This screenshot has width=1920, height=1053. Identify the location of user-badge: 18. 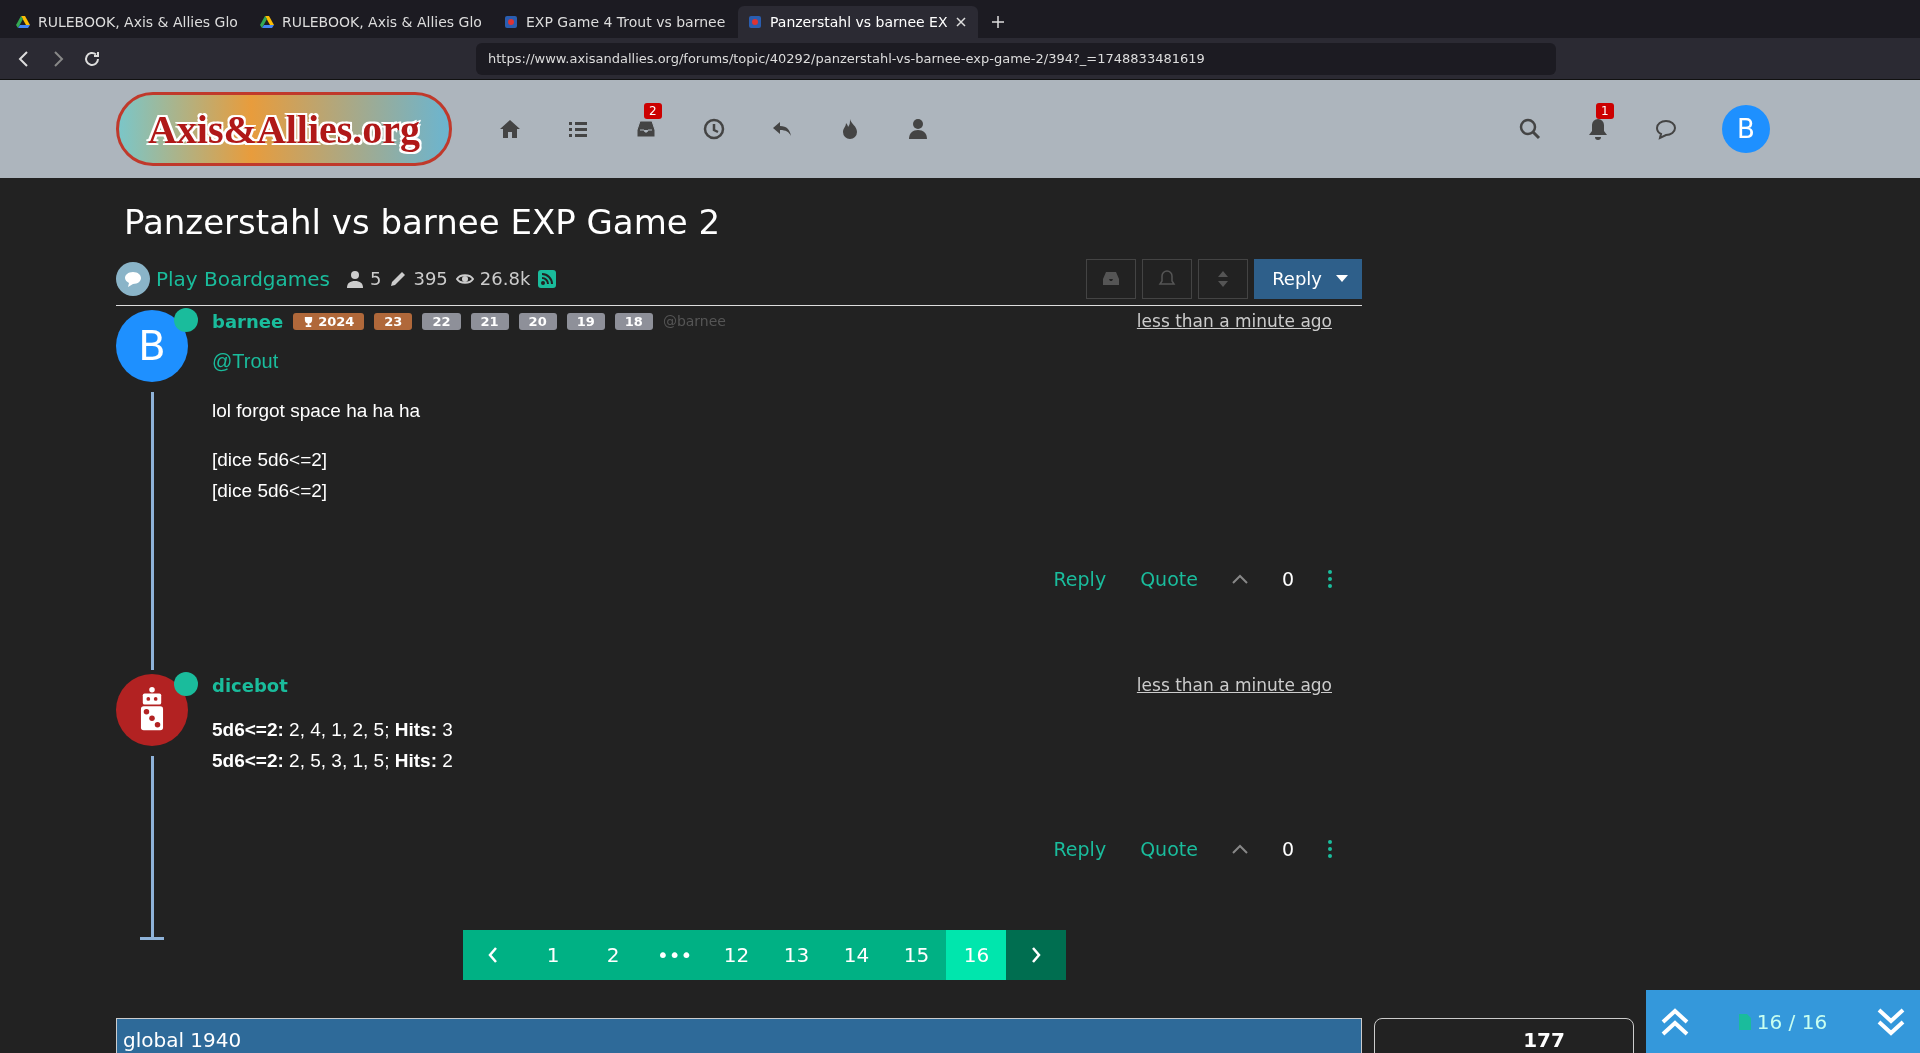
(633, 321).